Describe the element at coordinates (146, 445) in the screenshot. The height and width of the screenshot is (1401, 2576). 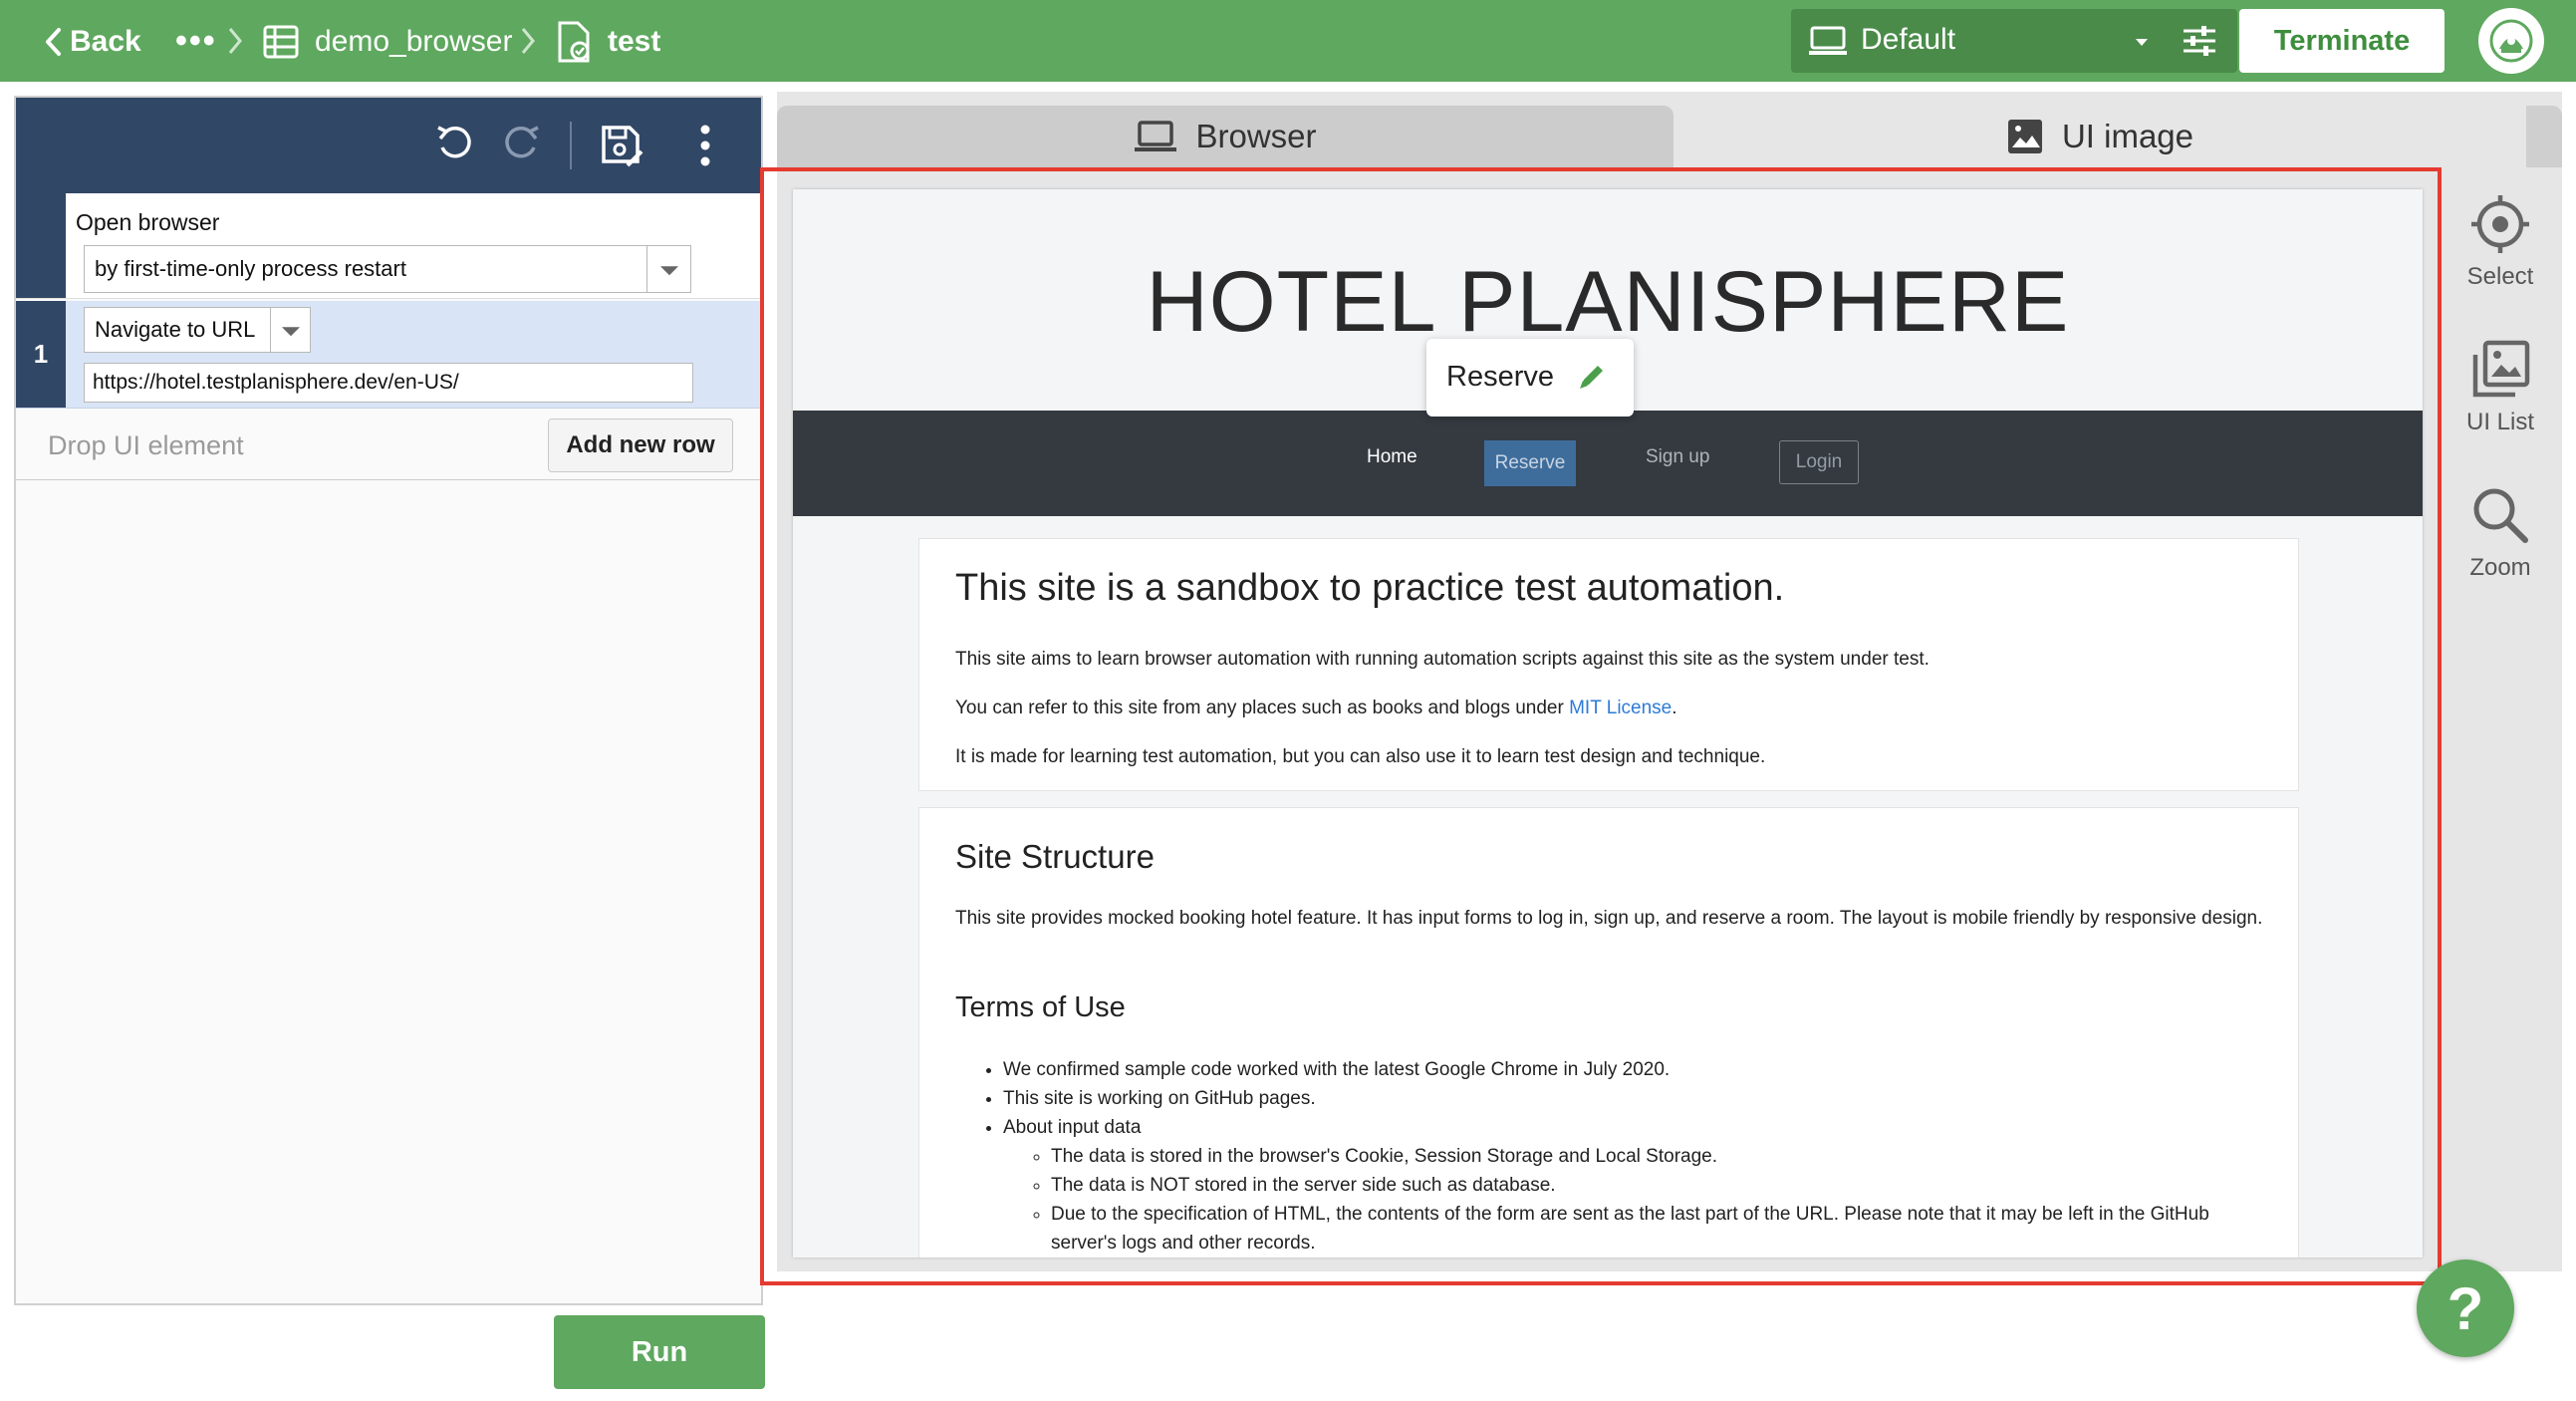
I see `drop-placeholder: Drop UI element` at that location.